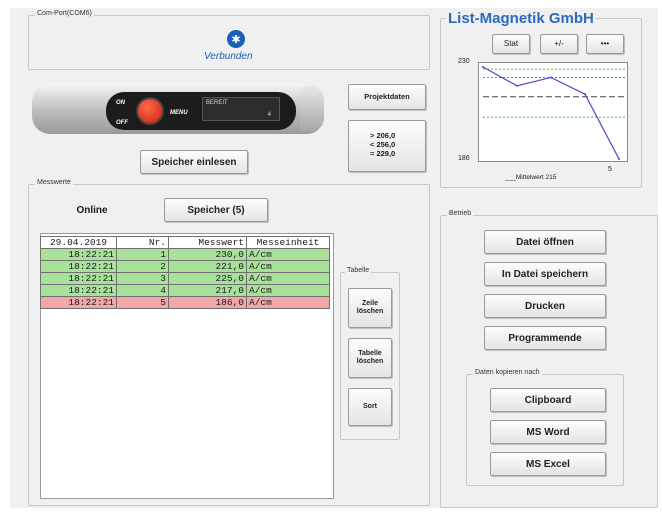 The width and height of the screenshot is (662, 512). What do you see at coordinates (64, 13) in the screenshot?
I see `com-port-label: Com-Port(COM6)` at bounding box center [64, 13].